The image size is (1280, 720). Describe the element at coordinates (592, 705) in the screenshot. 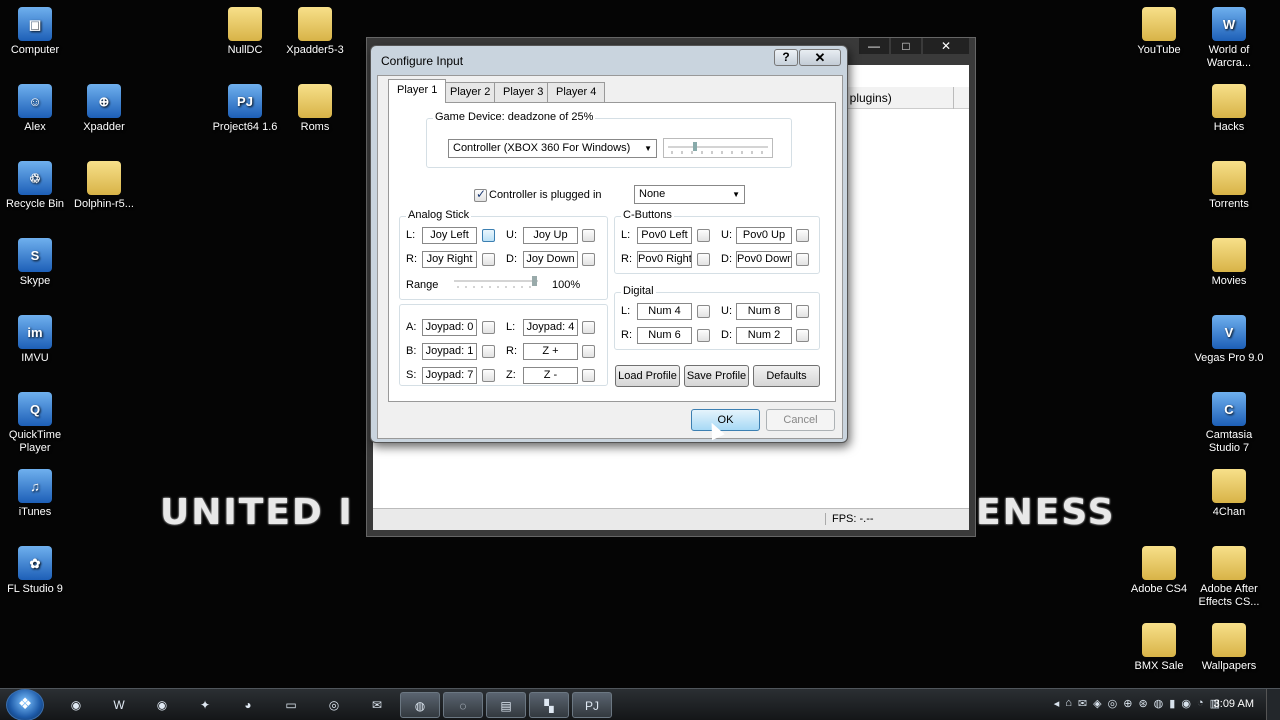

I see `project64-icon: PJ` at that location.